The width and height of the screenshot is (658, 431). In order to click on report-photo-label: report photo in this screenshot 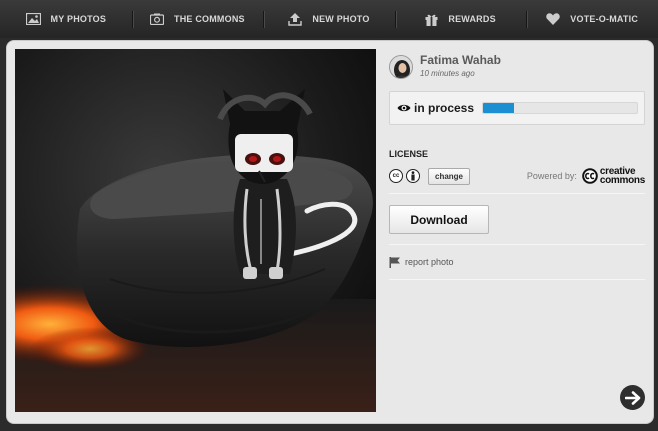, I will do `click(429, 262)`.